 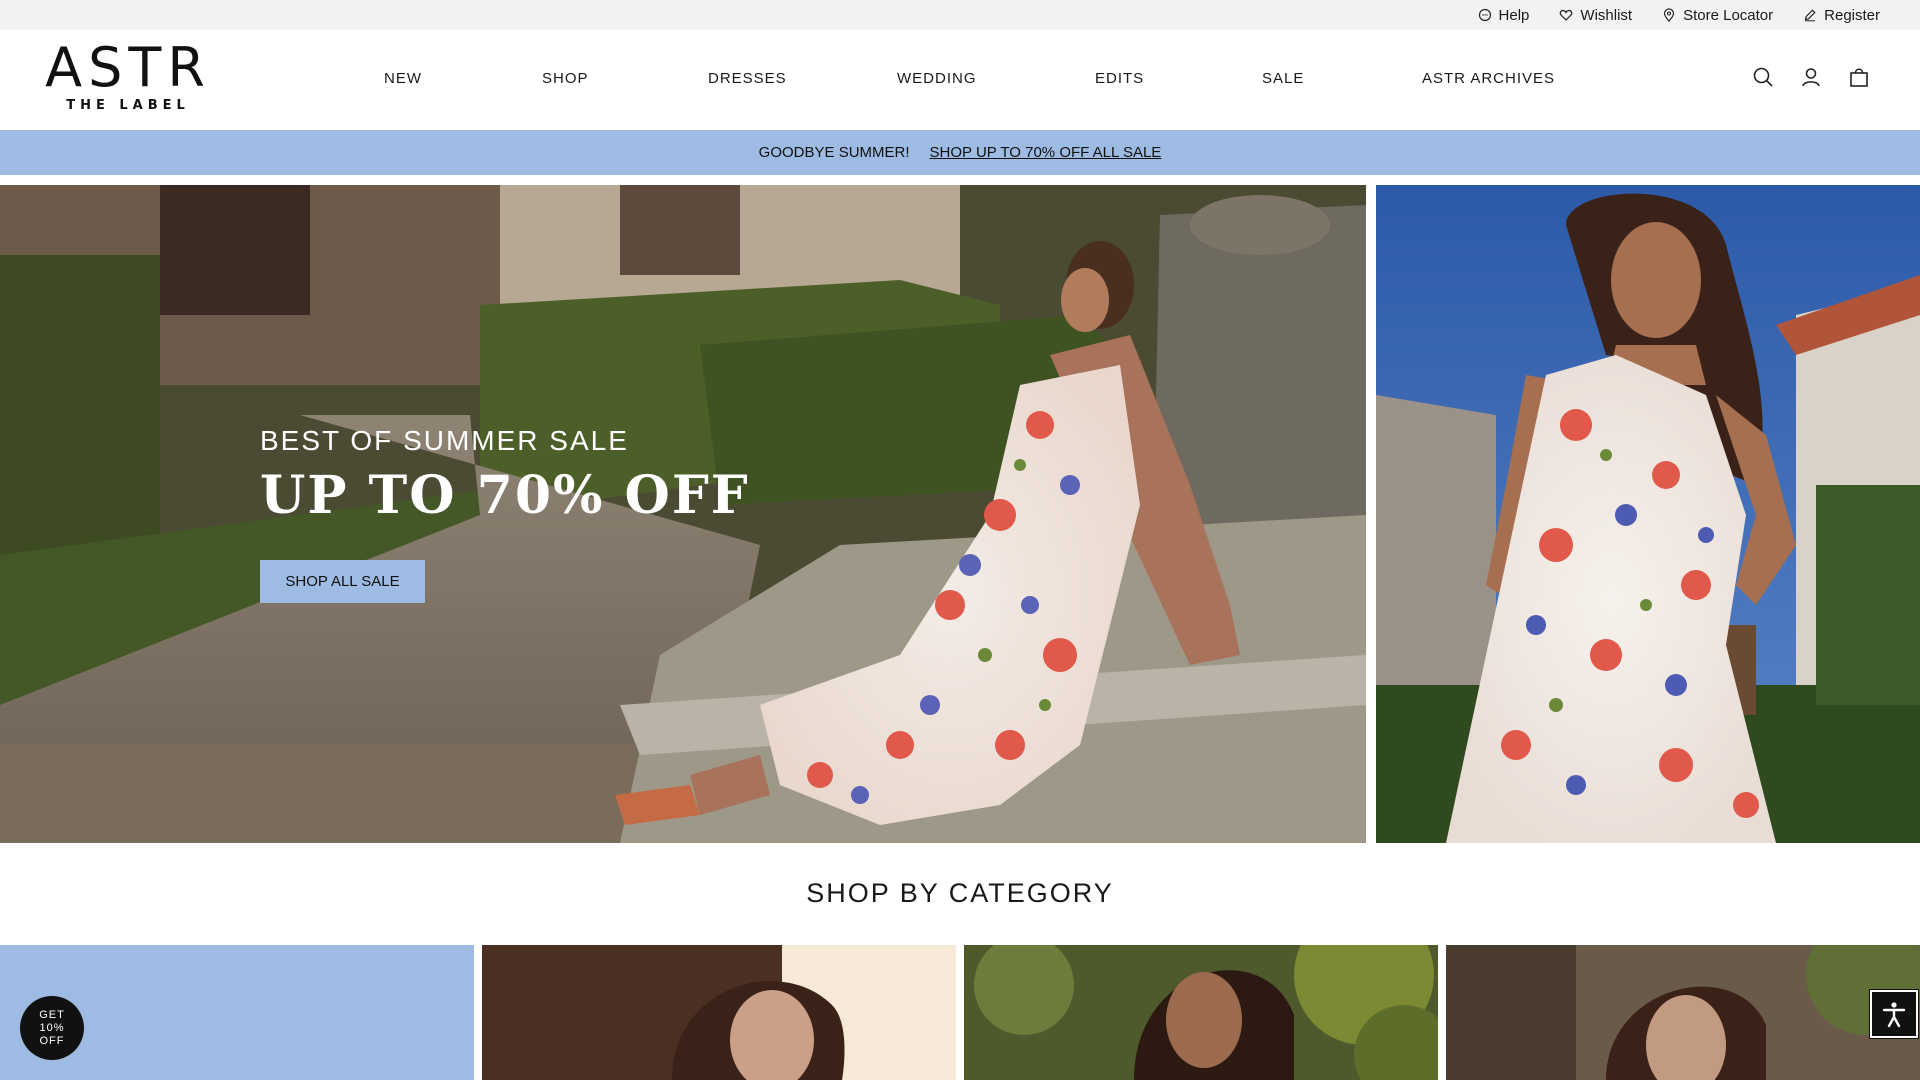 What do you see at coordinates (937, 78) in the screenshot?
I see `nav-wedding: WEDDING` at bounding box center [937, 78].